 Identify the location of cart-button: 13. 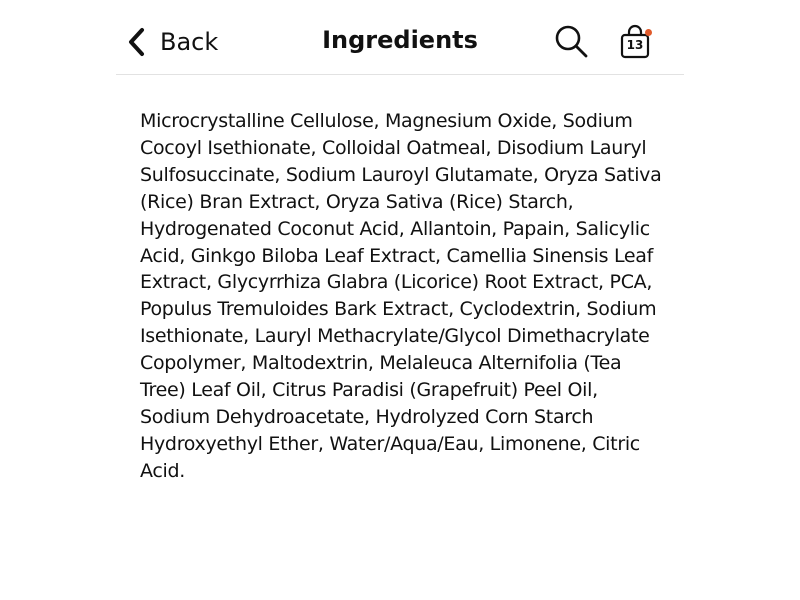
(636, 44).